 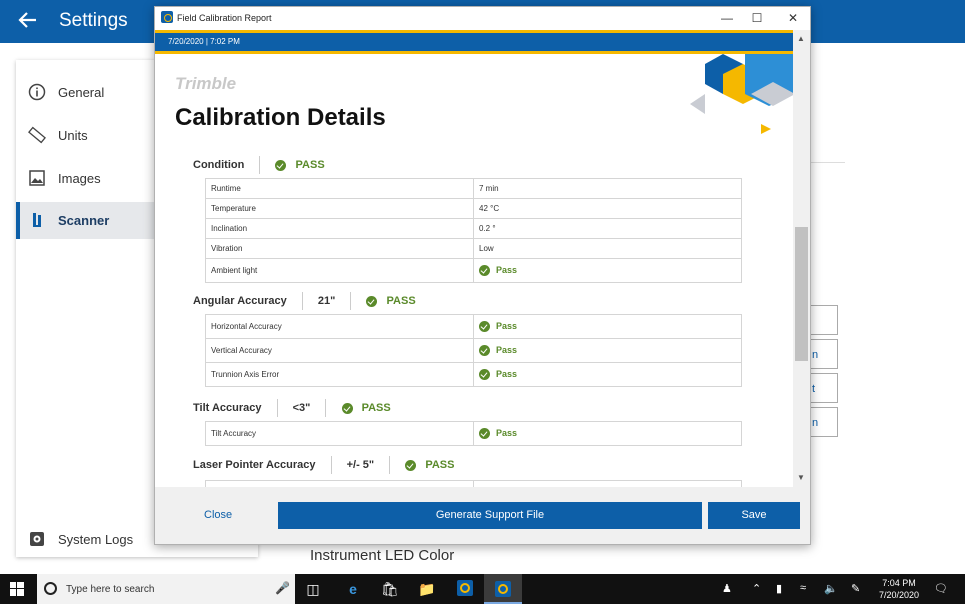 I want to click on table-row: Inclination 0.2 °, so click(x=473, y=228).